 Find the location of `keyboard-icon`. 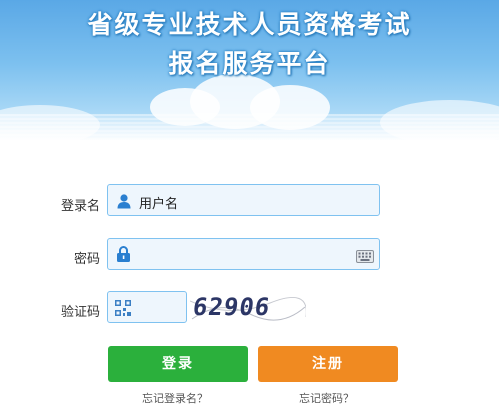

keyboard-icon is located at coordinates (365, 257).